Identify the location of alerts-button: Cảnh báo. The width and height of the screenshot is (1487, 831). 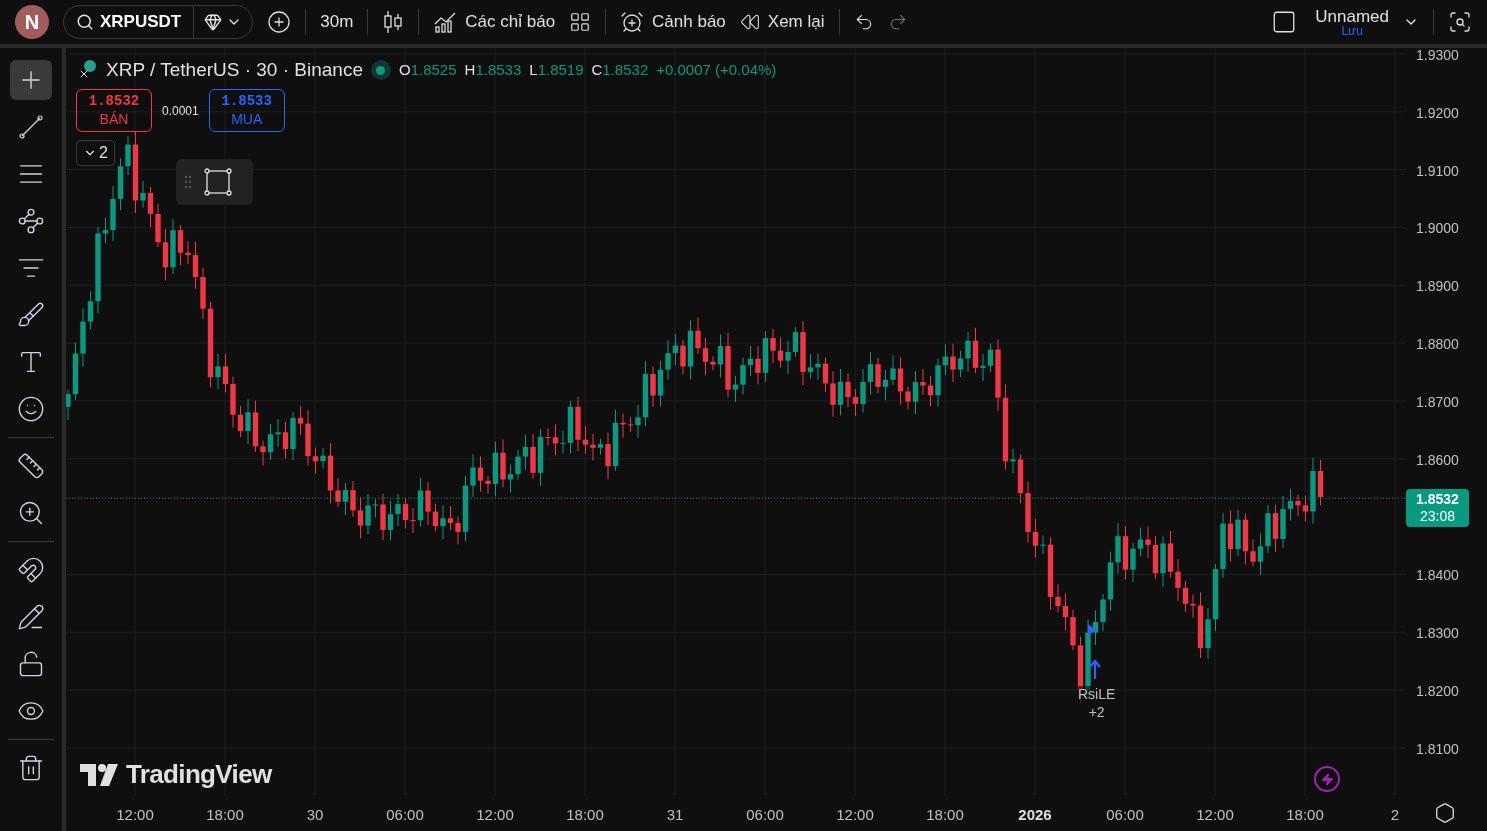
(673, 22).